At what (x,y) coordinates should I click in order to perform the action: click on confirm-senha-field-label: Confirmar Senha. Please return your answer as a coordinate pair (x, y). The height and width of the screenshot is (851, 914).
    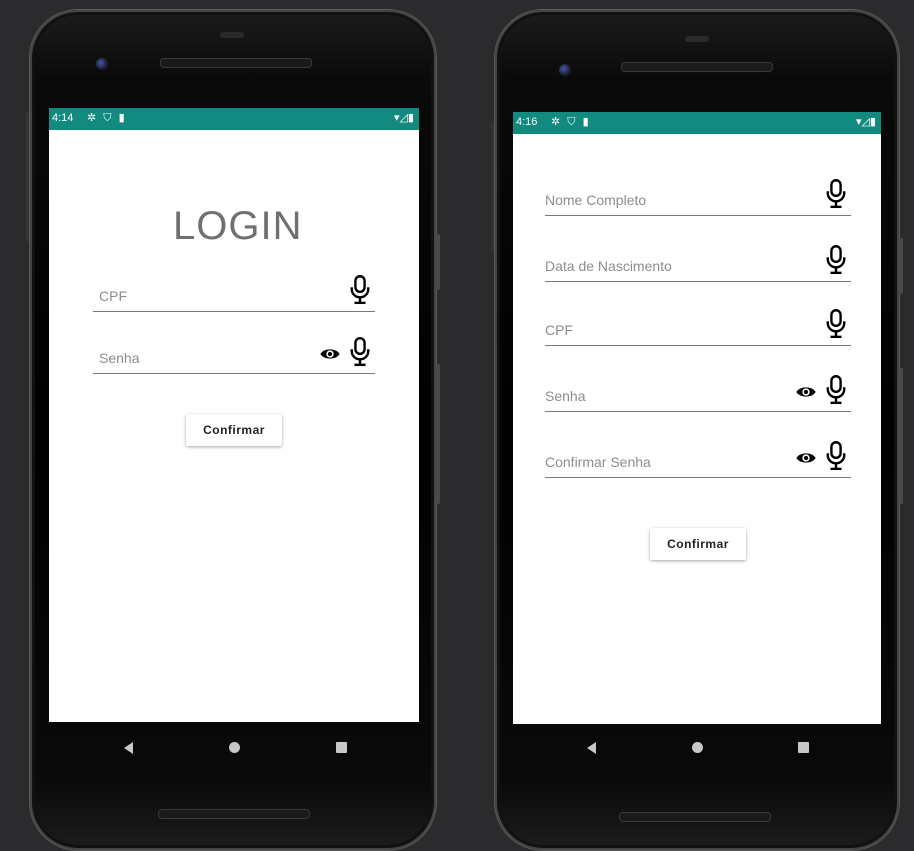
    Looking at the image, I should click on (598, 462).